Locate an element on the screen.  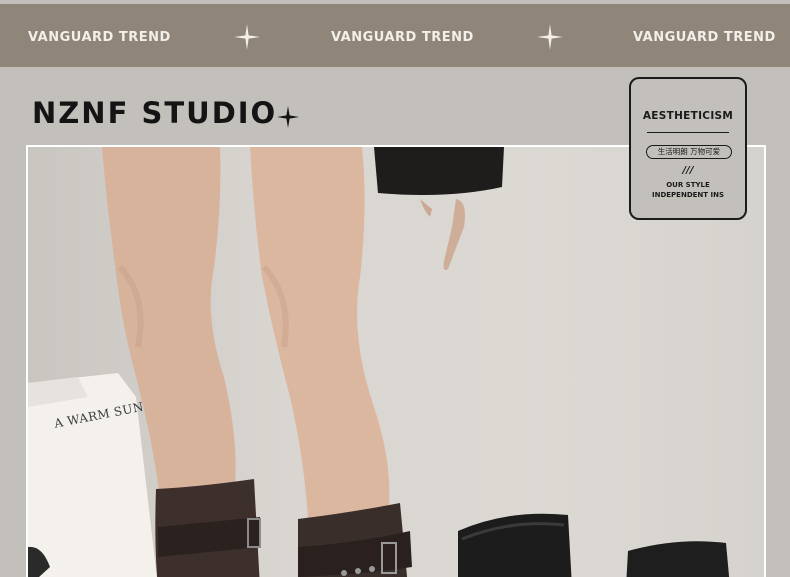
star-icon is located at coordinates (288, 117).